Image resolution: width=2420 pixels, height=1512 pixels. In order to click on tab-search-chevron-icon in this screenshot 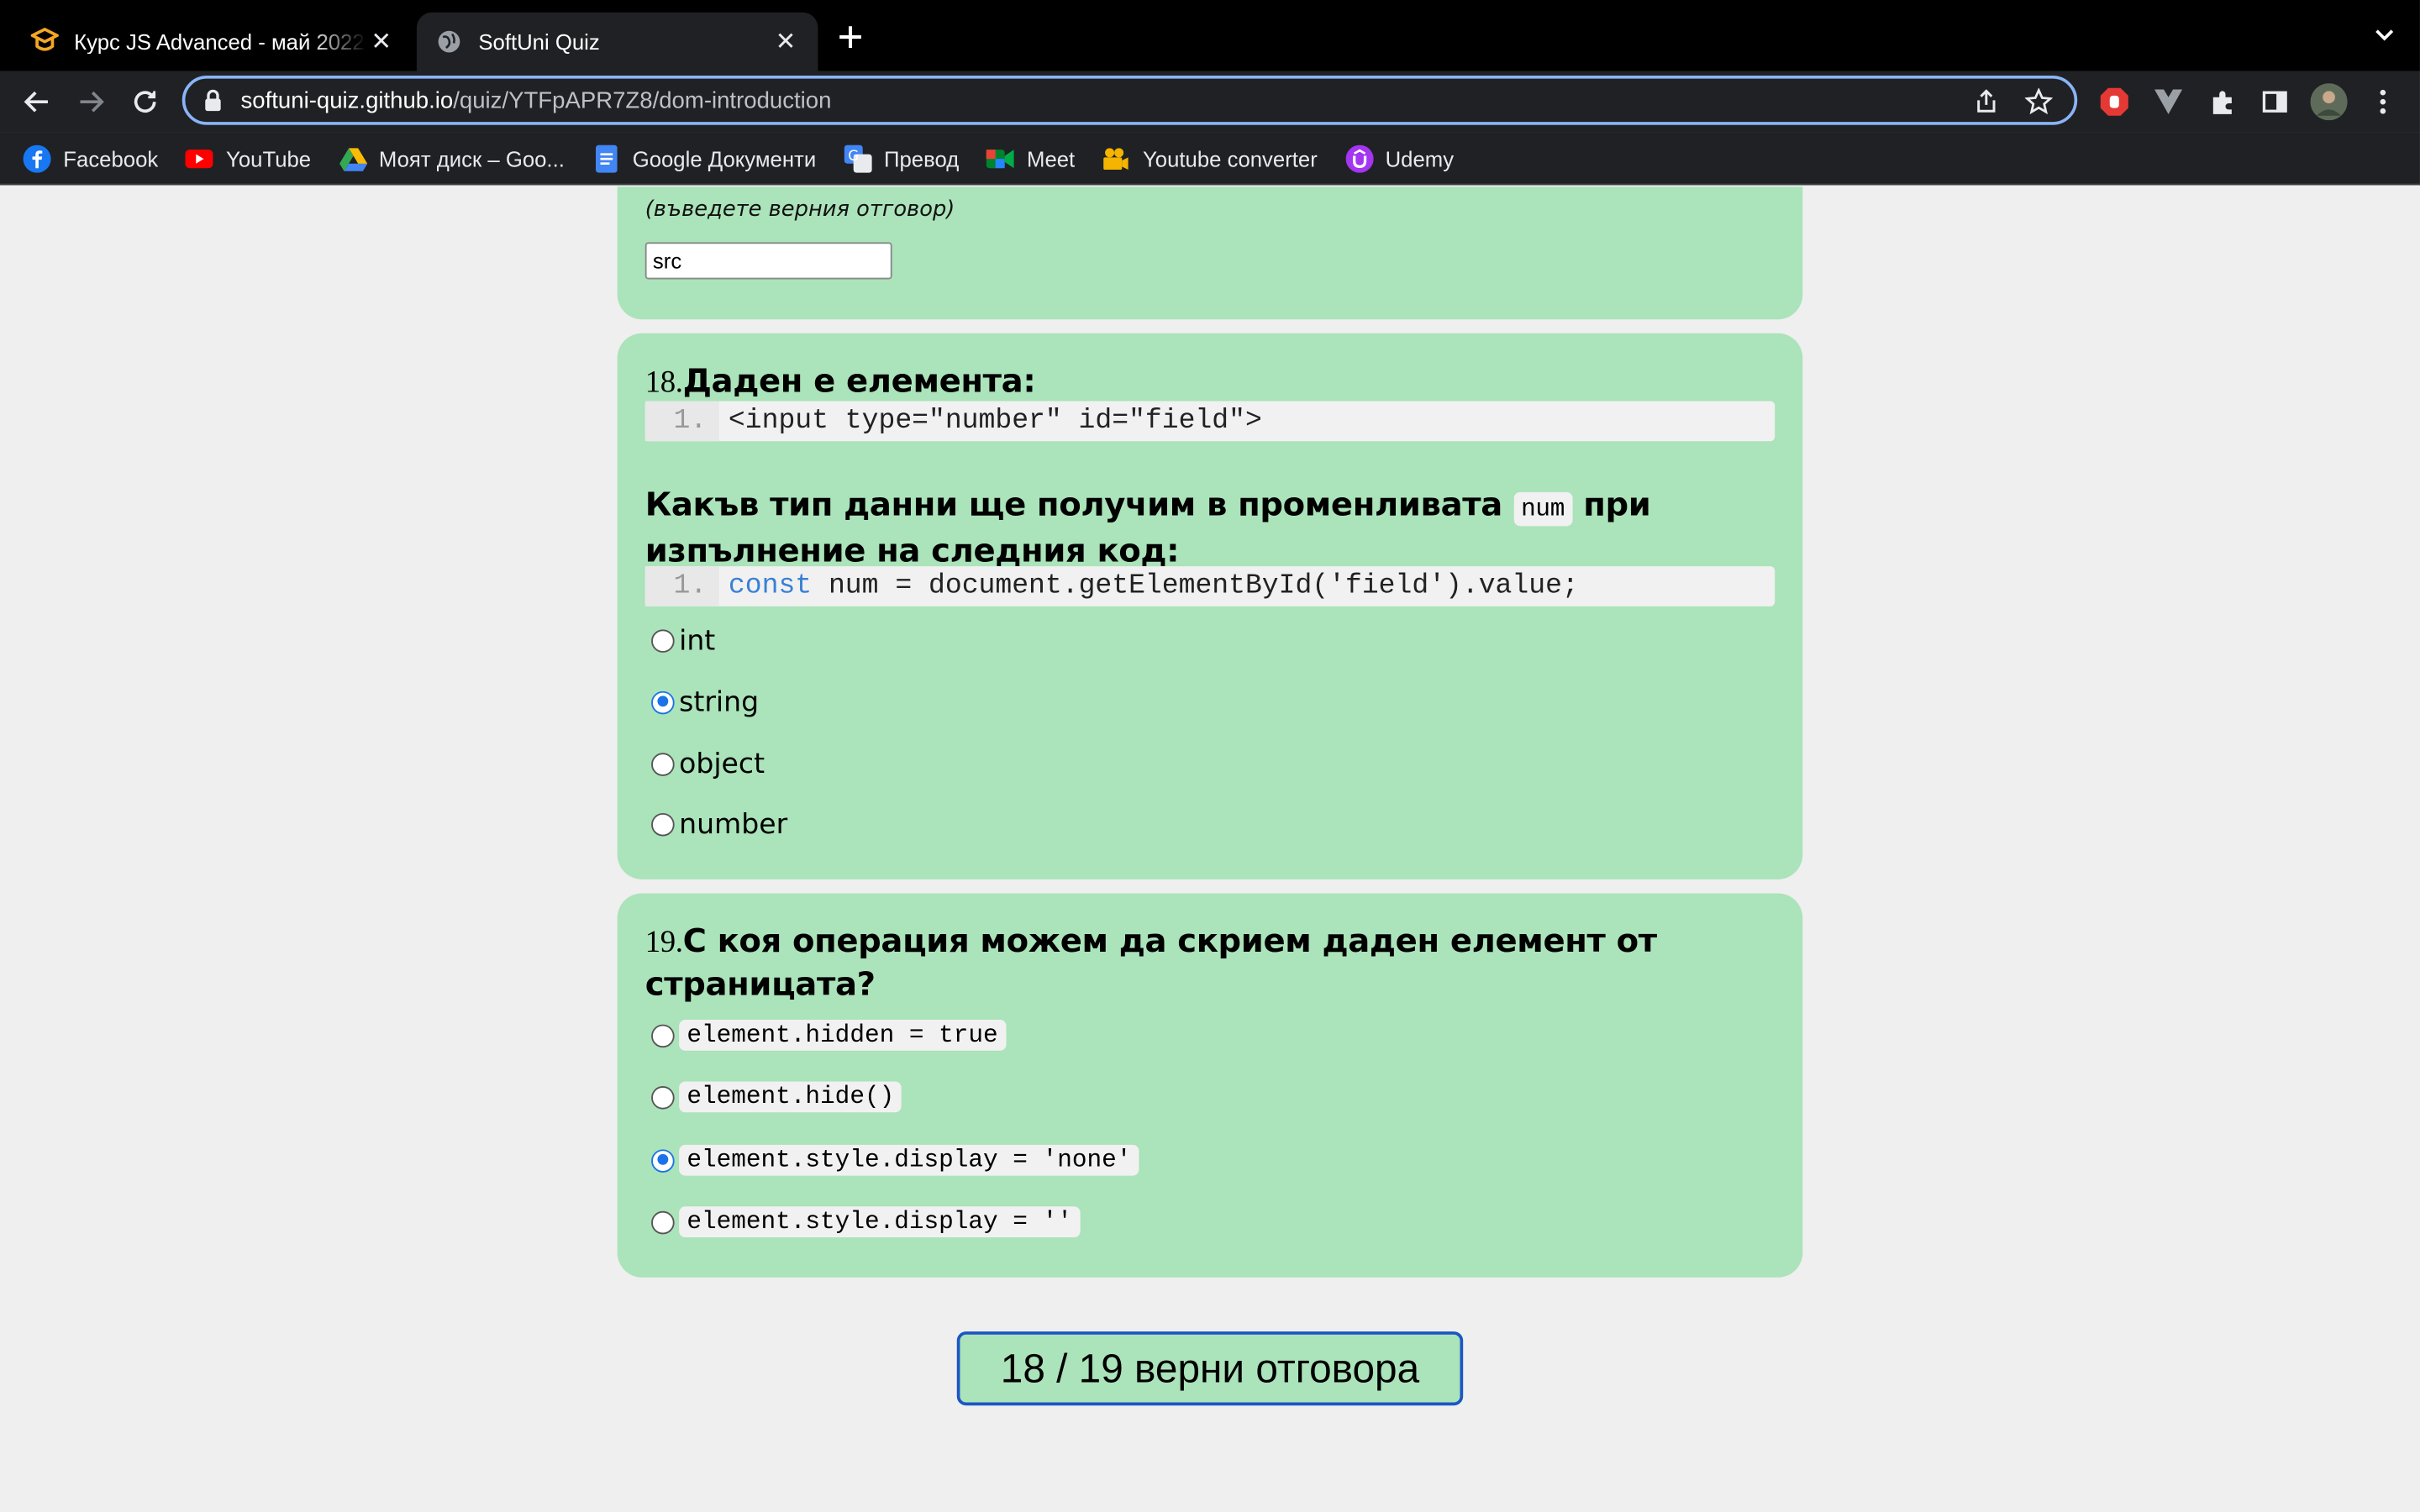, I will do `click(2385, 39)`.